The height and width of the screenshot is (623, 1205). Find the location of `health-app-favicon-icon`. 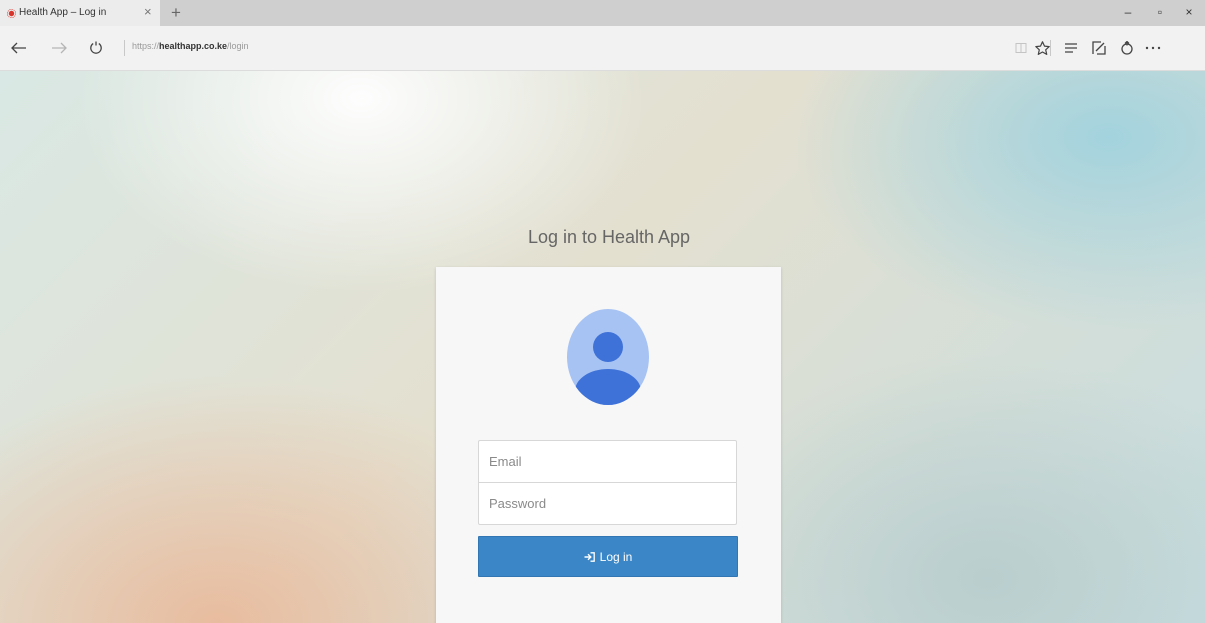

health-app-favicon-icon is located at coordinates (11, 13).